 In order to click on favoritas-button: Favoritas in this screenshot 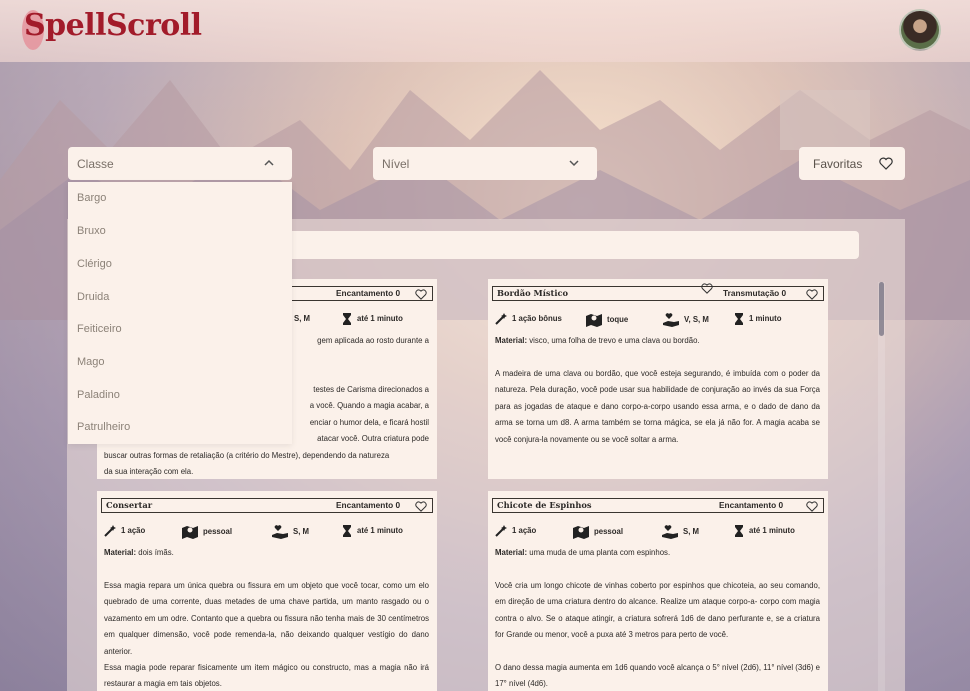, I will do `click(852, 163)`.